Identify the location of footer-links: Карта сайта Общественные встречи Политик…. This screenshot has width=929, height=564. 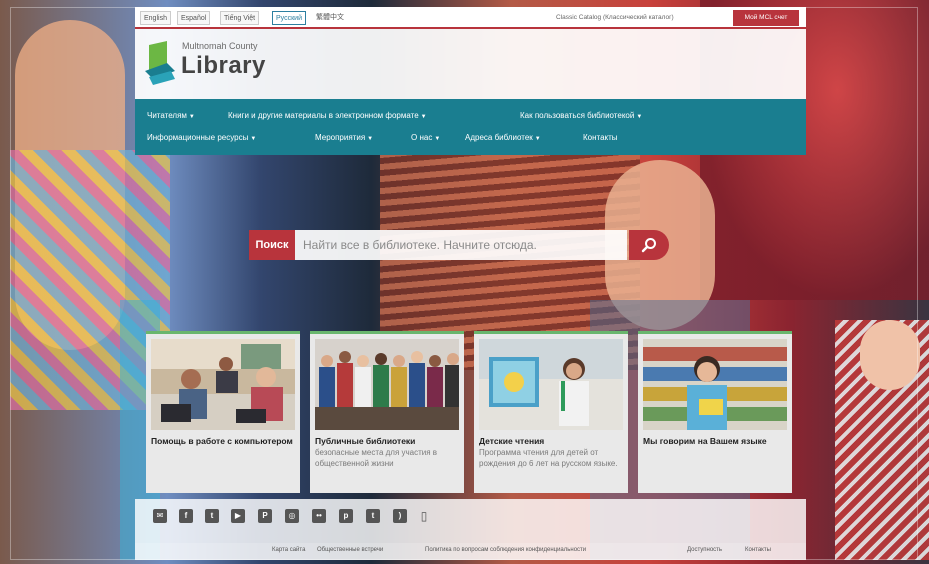
(470, 551).